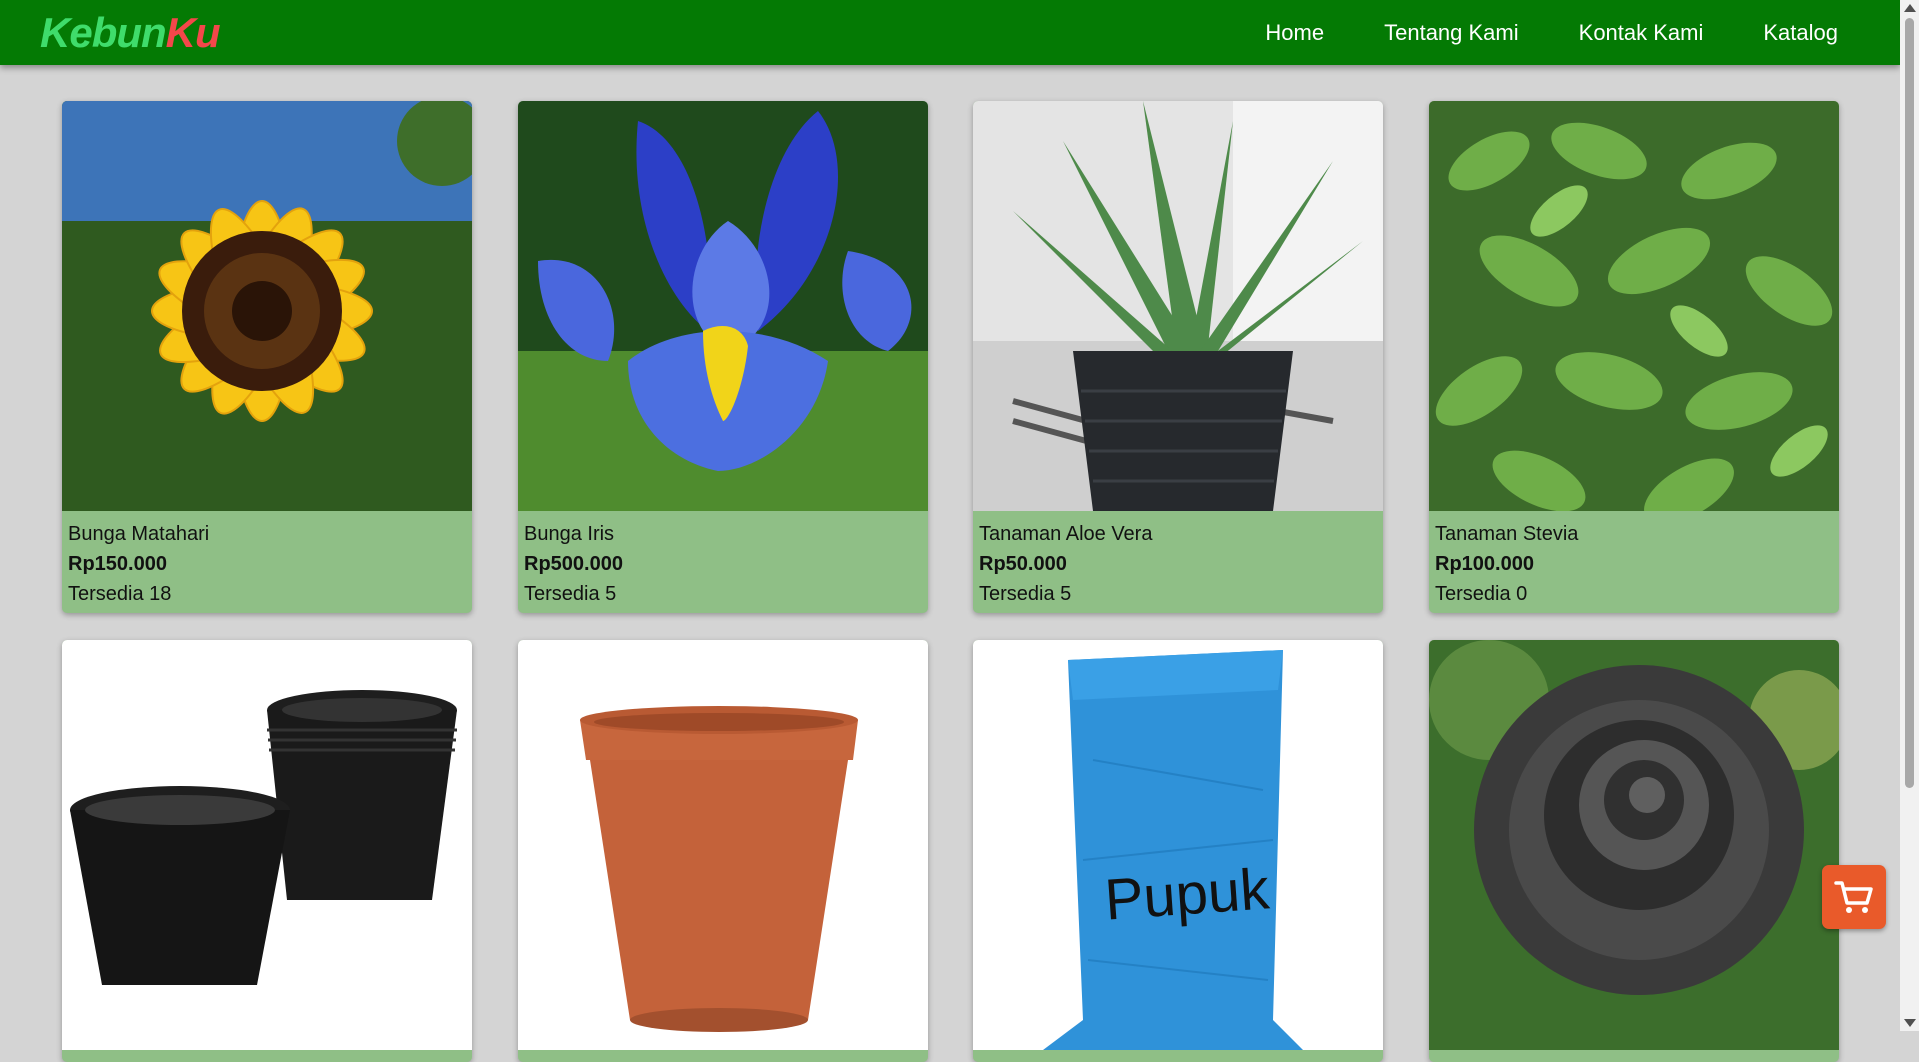  Describe the element at coordinates (1481, 594) in the screenshot. I see `product-stock: Tersedia 0` at that location.